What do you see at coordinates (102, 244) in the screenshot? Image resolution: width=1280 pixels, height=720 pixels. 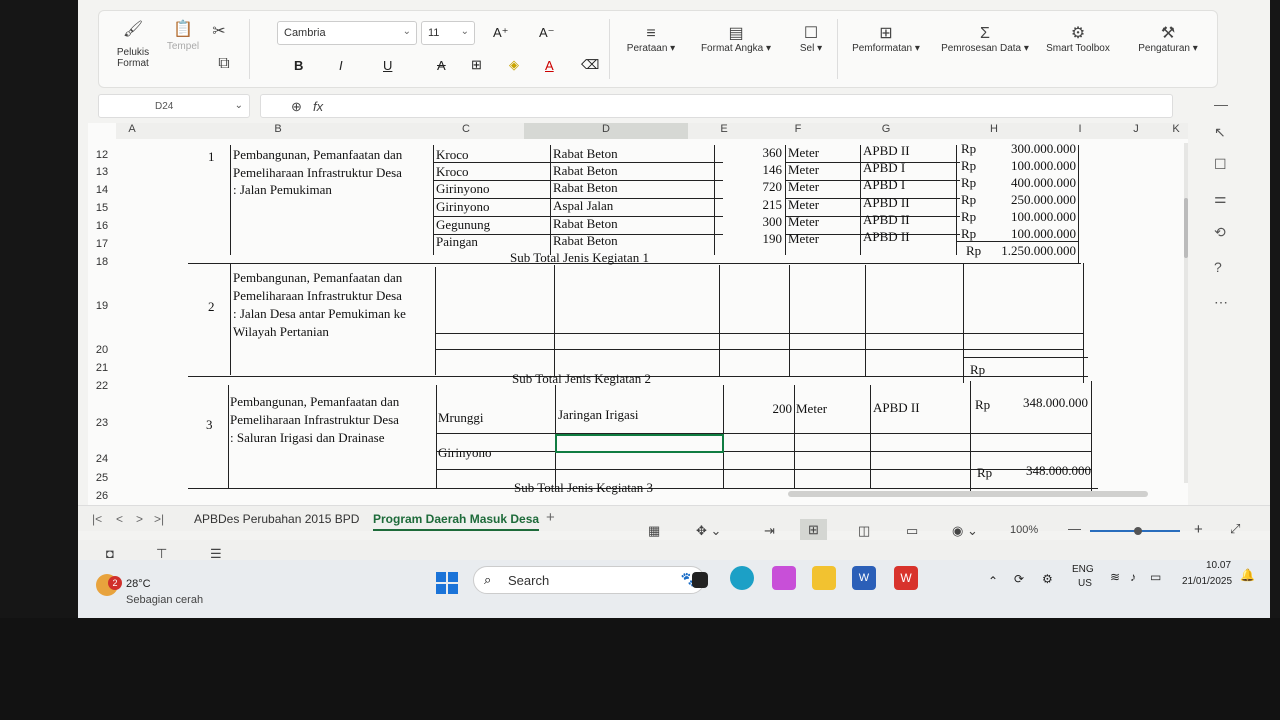 I see `row-header: 17` at bounding box center [102, 244].